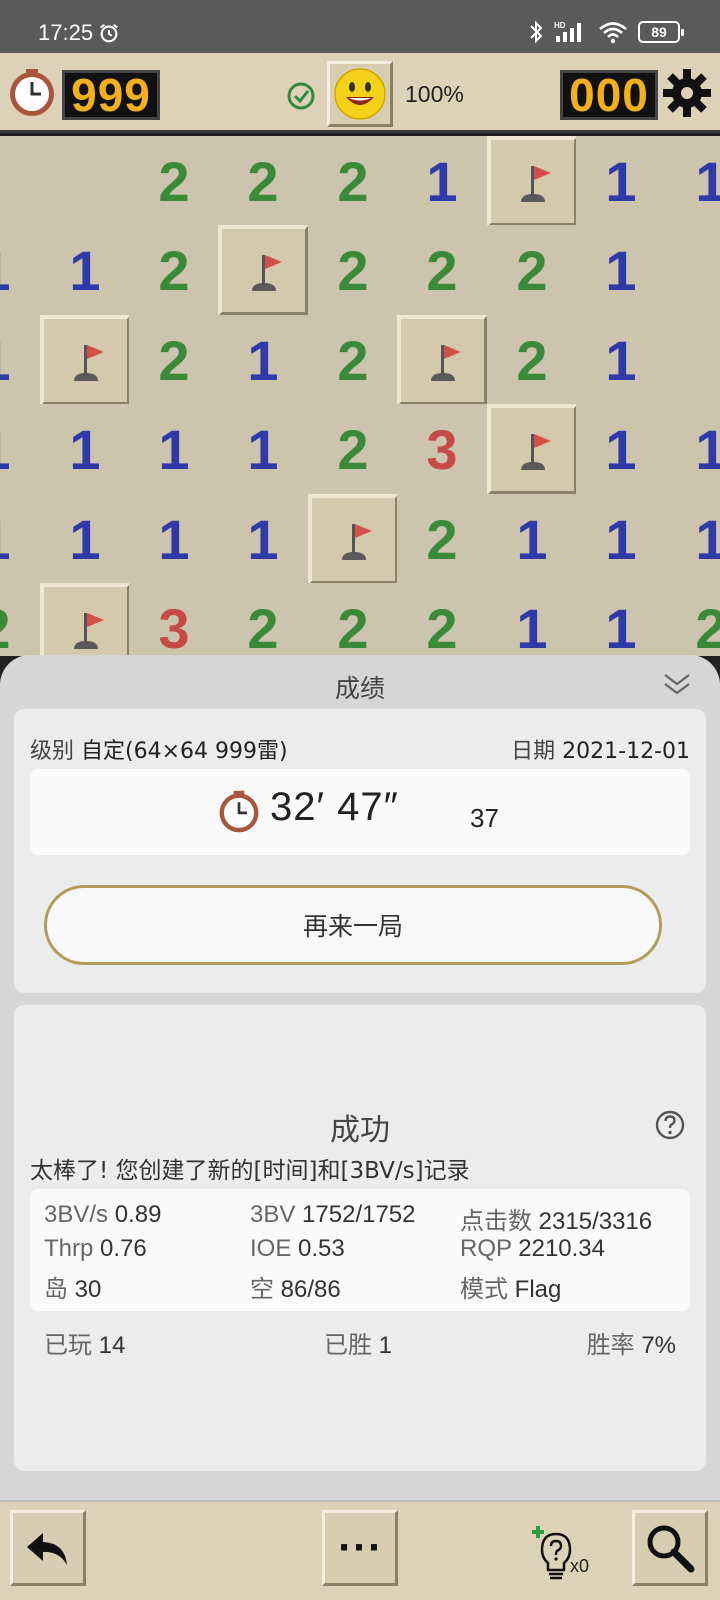 The width and height of the screenshot is (720, 1600). I want to click on stat-value: 2315/3316, so click(595, 1221).